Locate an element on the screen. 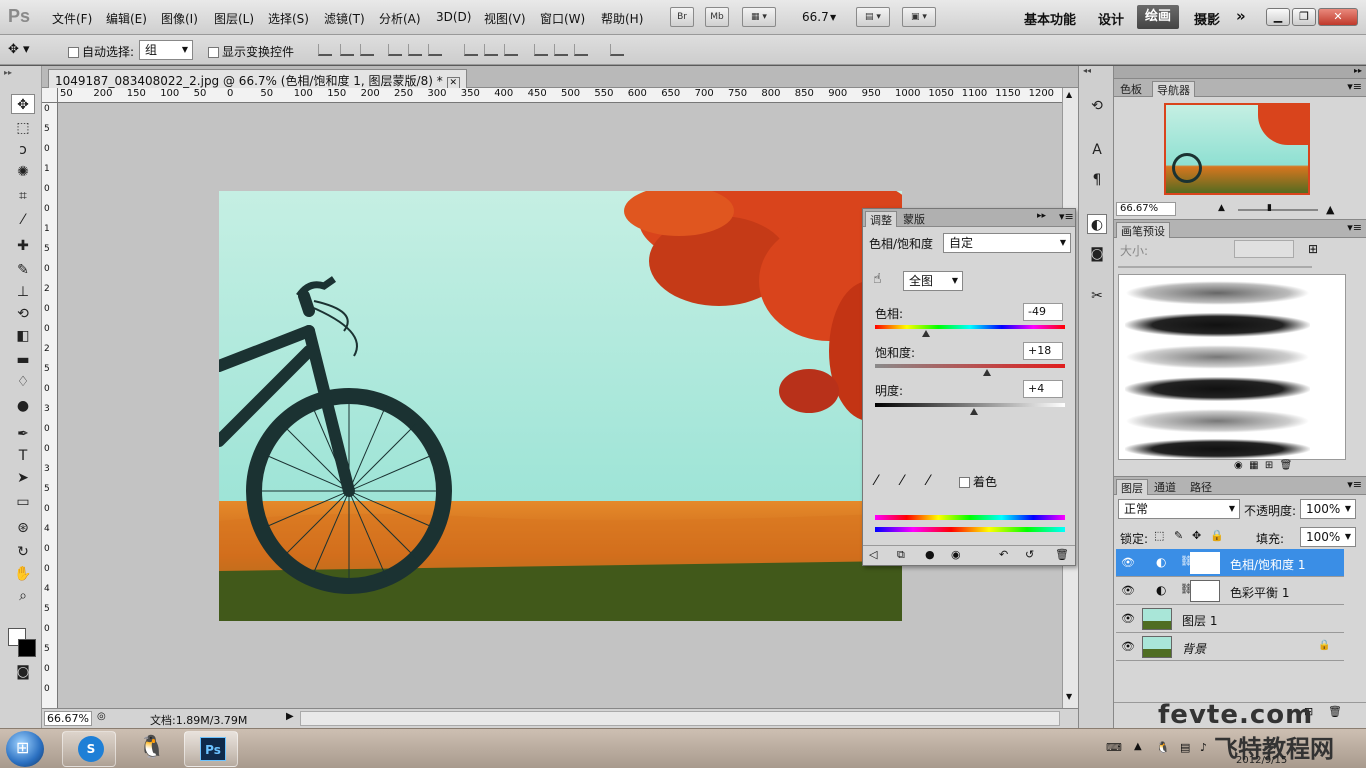 This screenshot has height=768, width=1366. menu-file: 文件(F) is located at coordinates (72, 18).